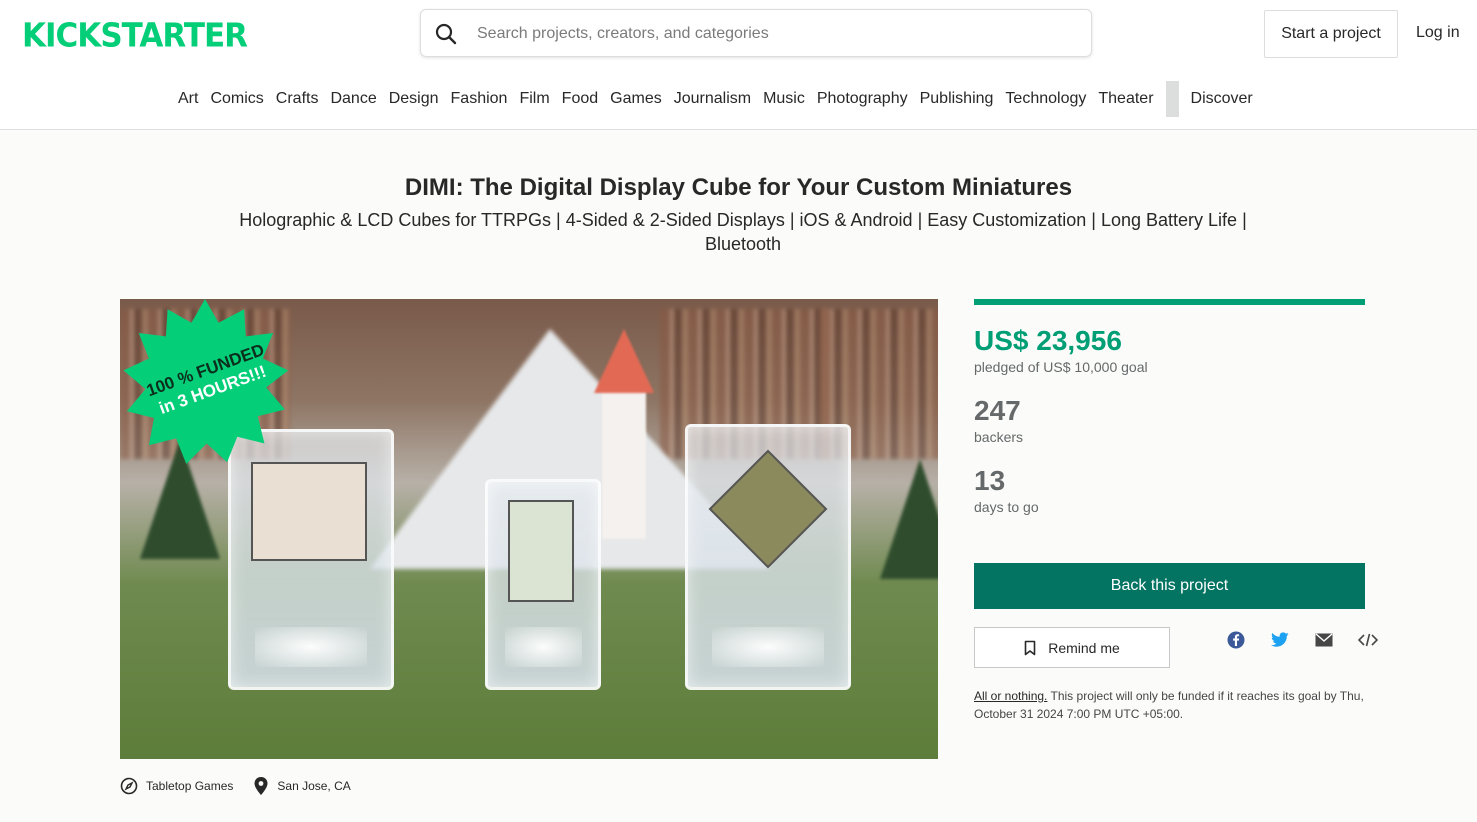 The width and height of the screenshot is (1477, 822). Describe the element at coordinates (1331, 34) in the screenshot. I see `start-project-button: Start a project` at that location.